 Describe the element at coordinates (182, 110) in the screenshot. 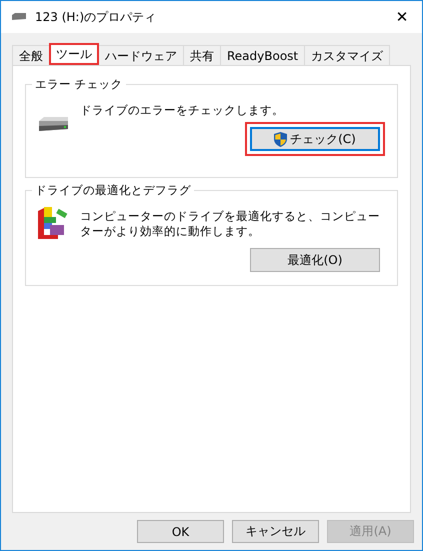

I see `description: ドライブのエラーをチェックします。` at that location.